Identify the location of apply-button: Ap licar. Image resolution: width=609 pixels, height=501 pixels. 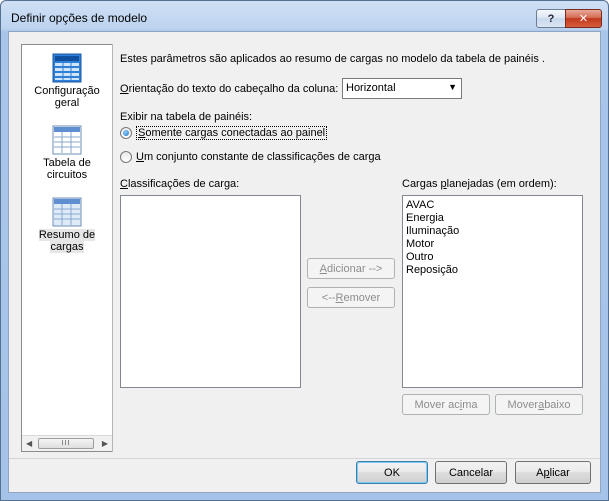
(553, 472).